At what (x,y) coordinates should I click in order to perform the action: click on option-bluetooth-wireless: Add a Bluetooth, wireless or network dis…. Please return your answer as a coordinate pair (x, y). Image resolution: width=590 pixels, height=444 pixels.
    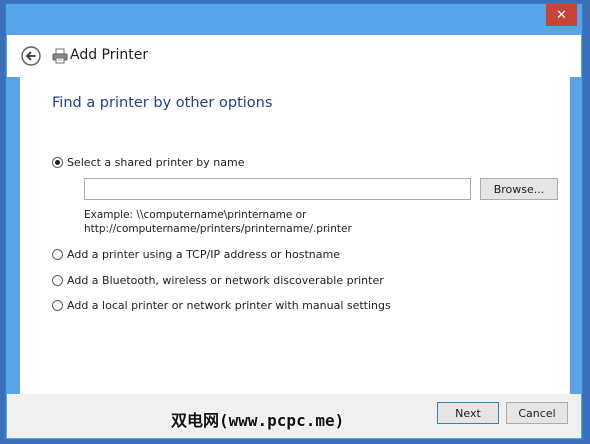
    Looking at the image, I should click on (218, 280).